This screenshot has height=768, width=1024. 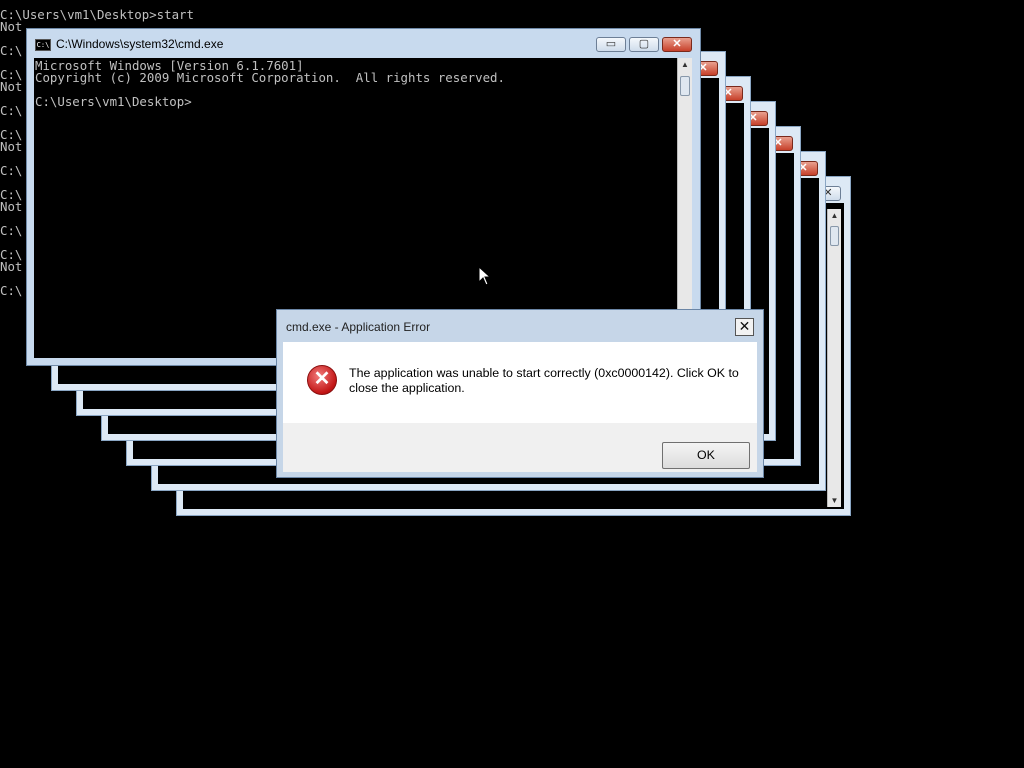 I want to click on dialog-title: cmd.exe - Application Error, so click(x=358, y=327).